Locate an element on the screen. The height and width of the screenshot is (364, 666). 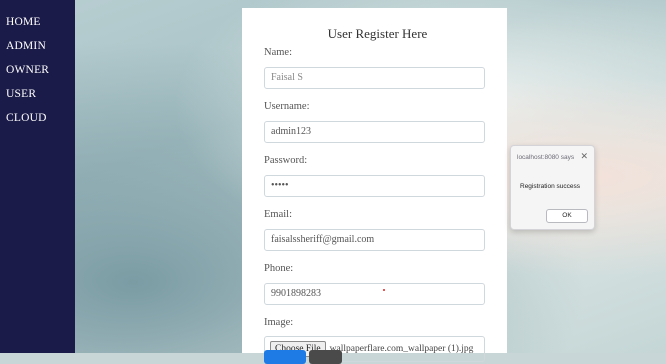
reset-button is located at coordinates (325, 357).